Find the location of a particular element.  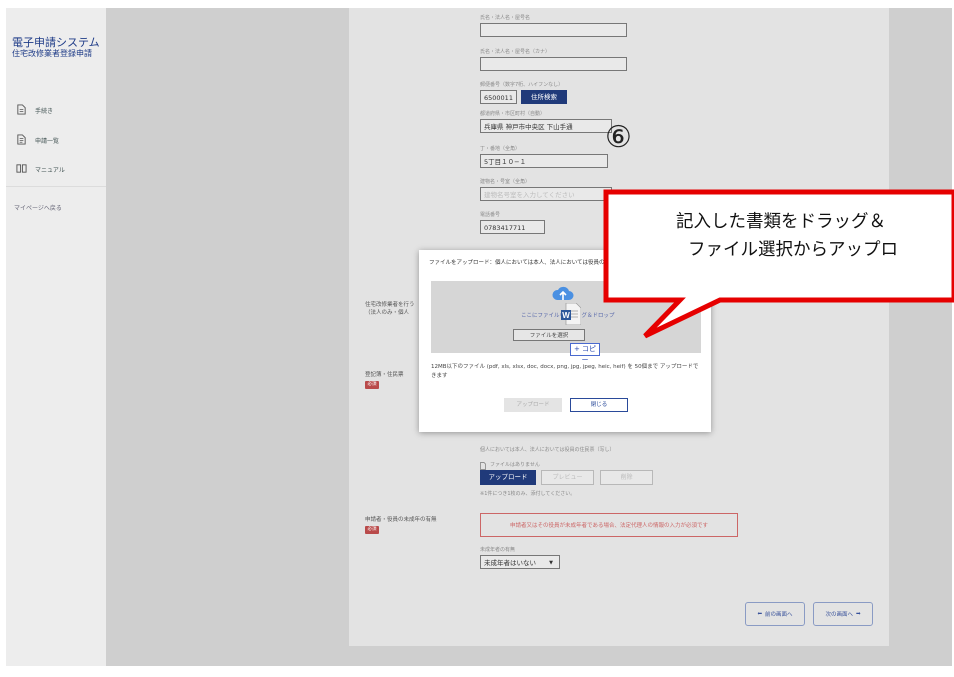

preview-button: プレビュー is located at coordinates (567, 477).